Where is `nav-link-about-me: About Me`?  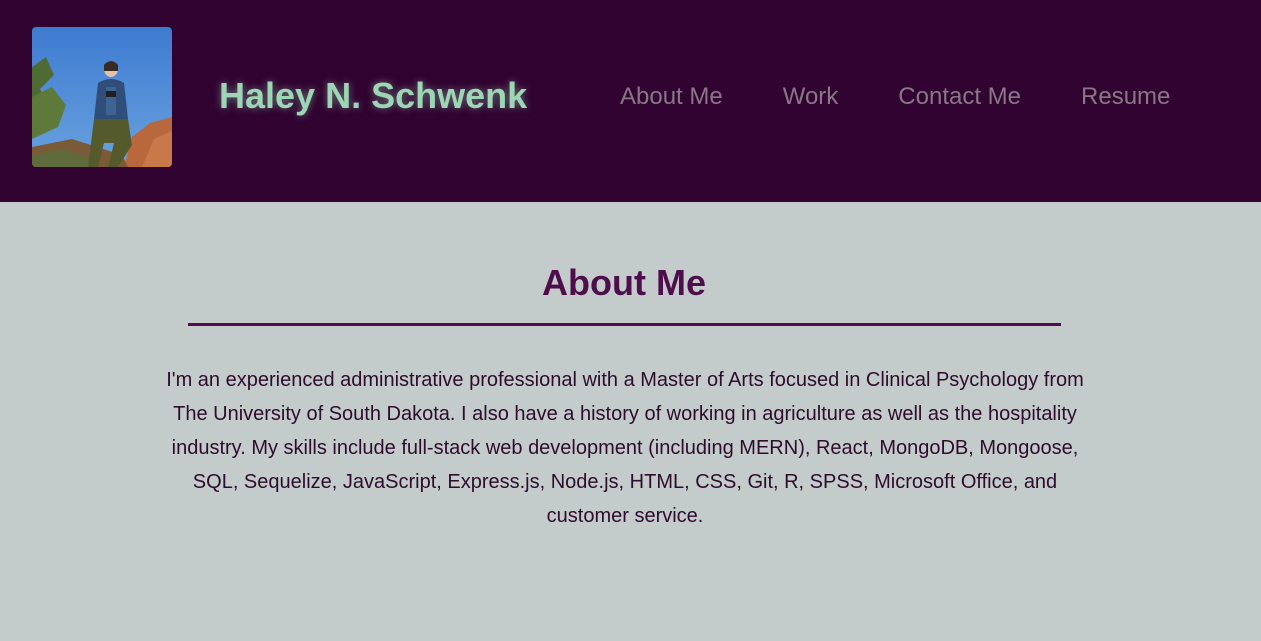
nav-link-about-me: About Me is located at coordinates (671, 97).